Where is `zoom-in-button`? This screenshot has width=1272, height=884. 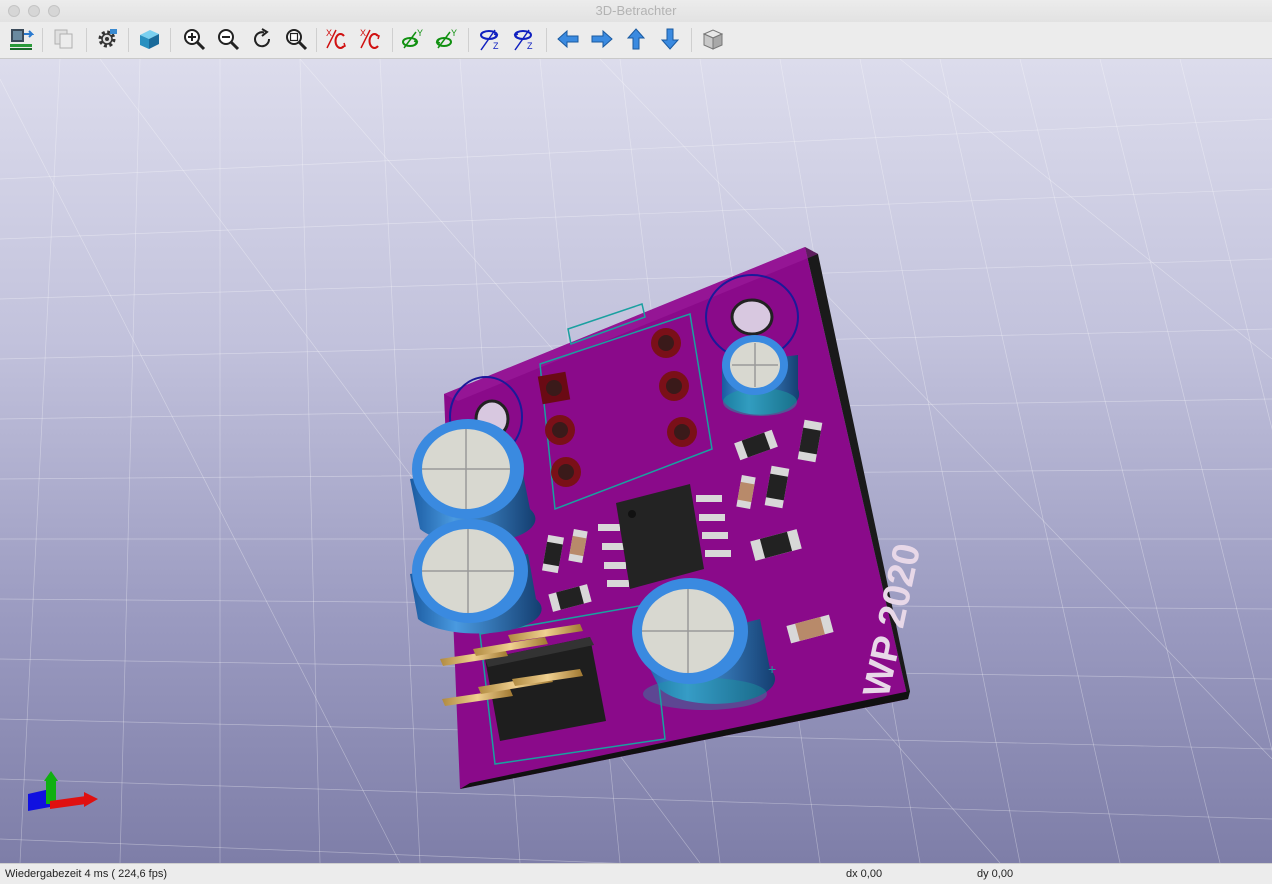 zoom-in-button is located at coordinates (194, 39).